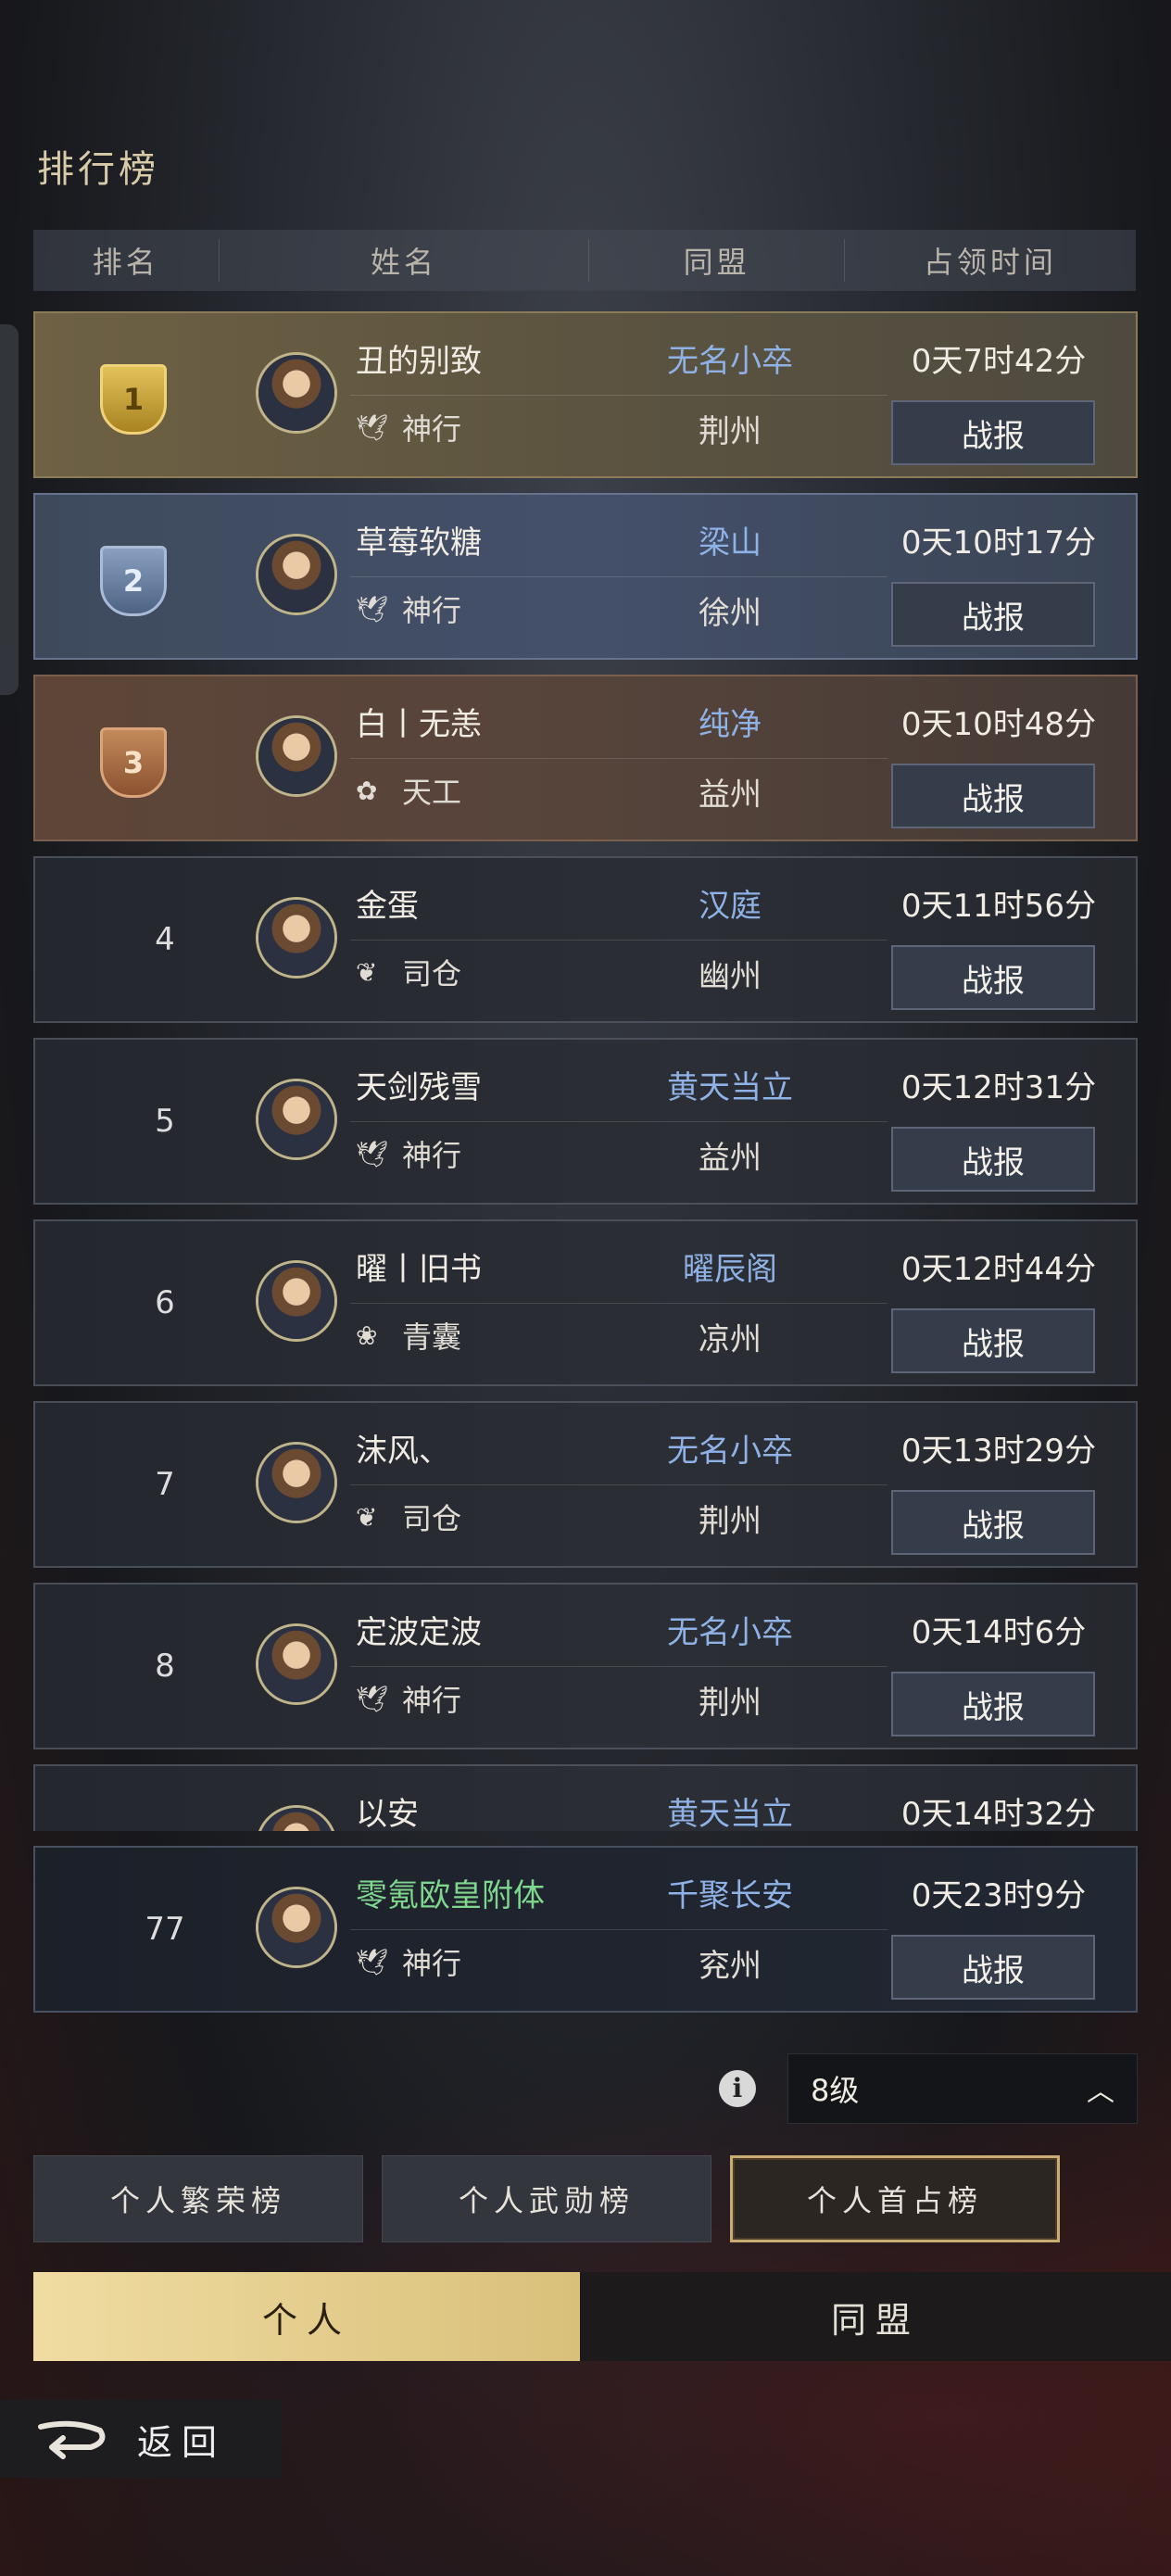 This screenshot has width=1171, height=2576. I want to click on occupy-time: 0天10时48分, so click(999, 724).